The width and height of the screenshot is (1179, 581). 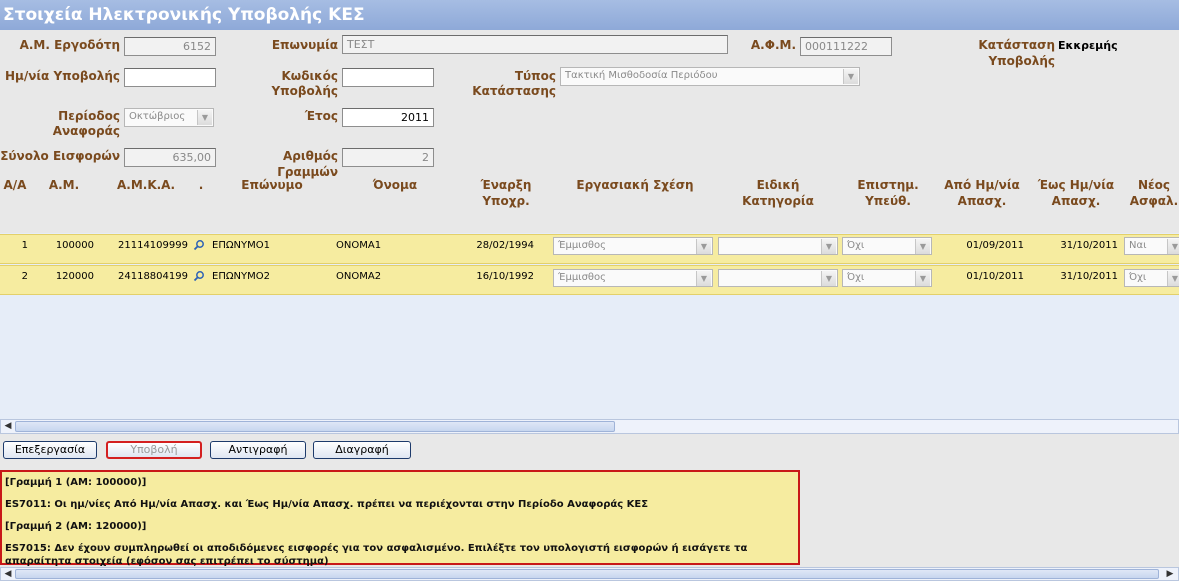 I want to click on kodikos-label-2: Υποβολής, so click(x=304, y=91).